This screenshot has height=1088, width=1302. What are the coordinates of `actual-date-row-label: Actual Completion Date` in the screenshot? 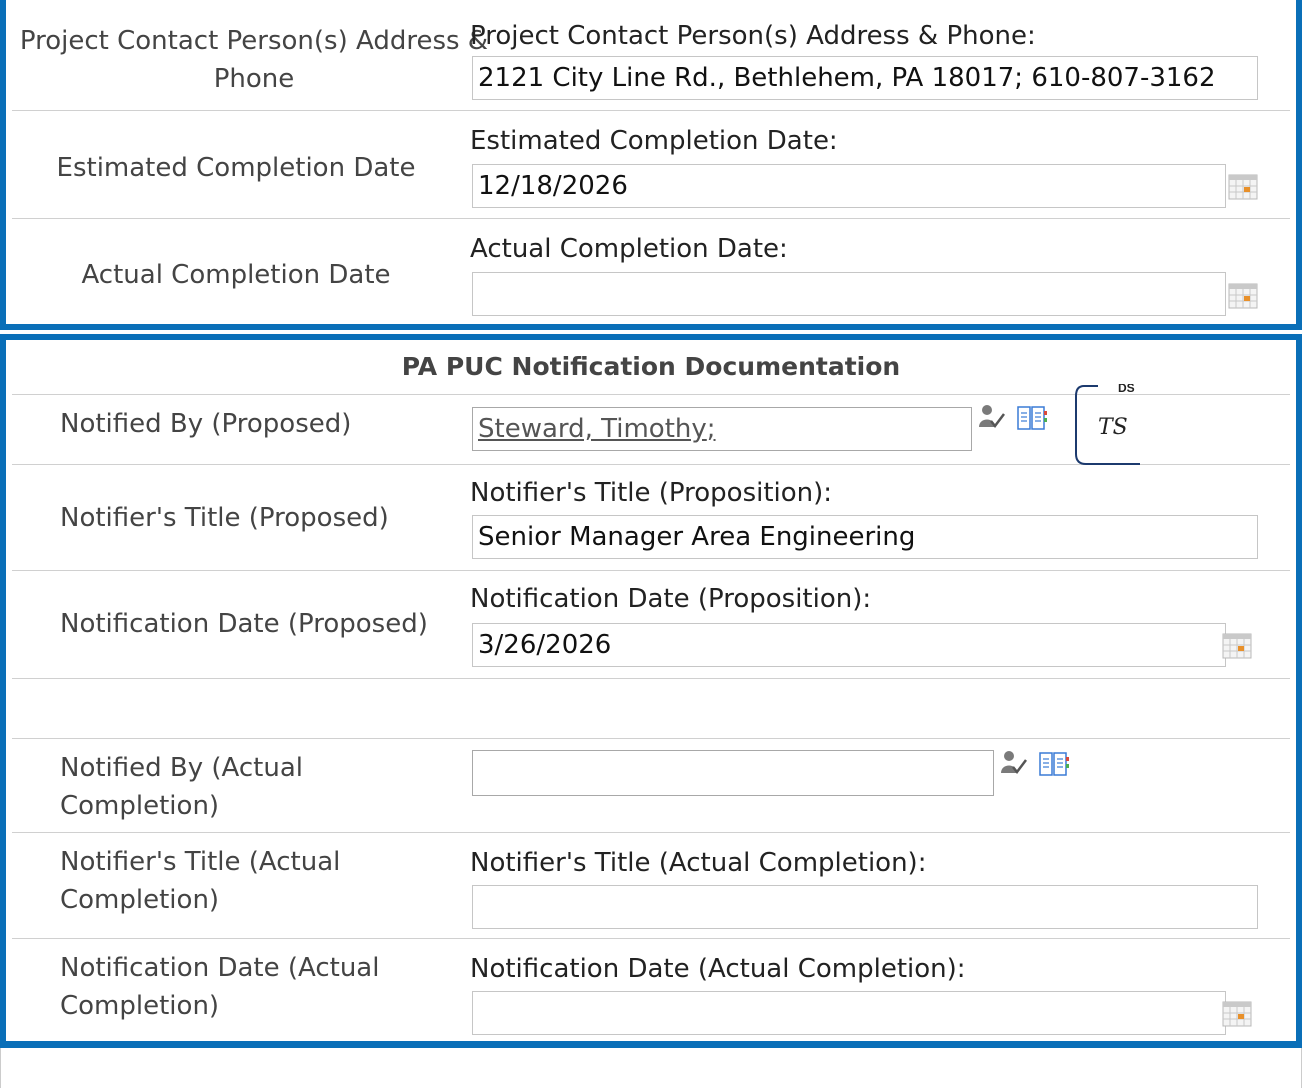 It's located at (236, 275).